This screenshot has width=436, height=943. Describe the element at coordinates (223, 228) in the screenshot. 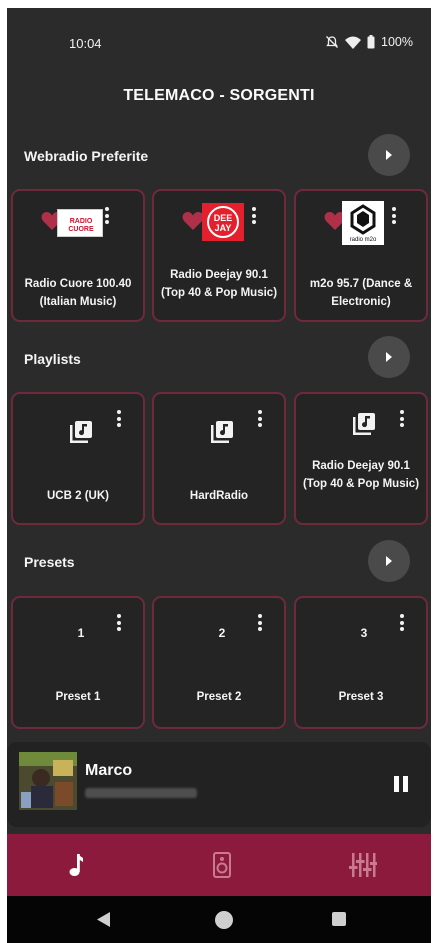

I see `svg-text: JAY` at that location.